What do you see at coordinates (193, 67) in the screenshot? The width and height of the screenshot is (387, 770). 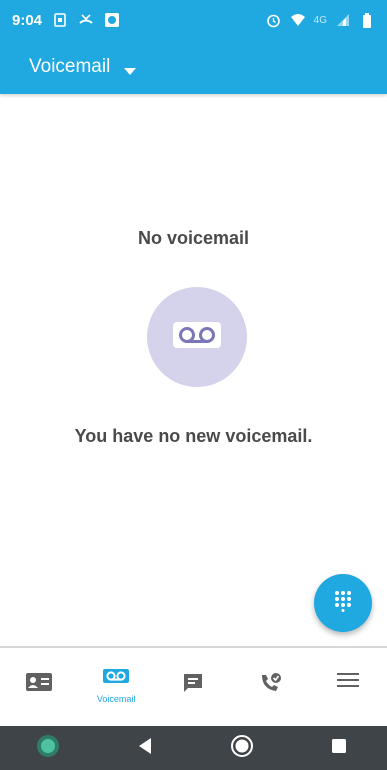 I see `app-bar: Voicemail` at bounding box center [193, 67].